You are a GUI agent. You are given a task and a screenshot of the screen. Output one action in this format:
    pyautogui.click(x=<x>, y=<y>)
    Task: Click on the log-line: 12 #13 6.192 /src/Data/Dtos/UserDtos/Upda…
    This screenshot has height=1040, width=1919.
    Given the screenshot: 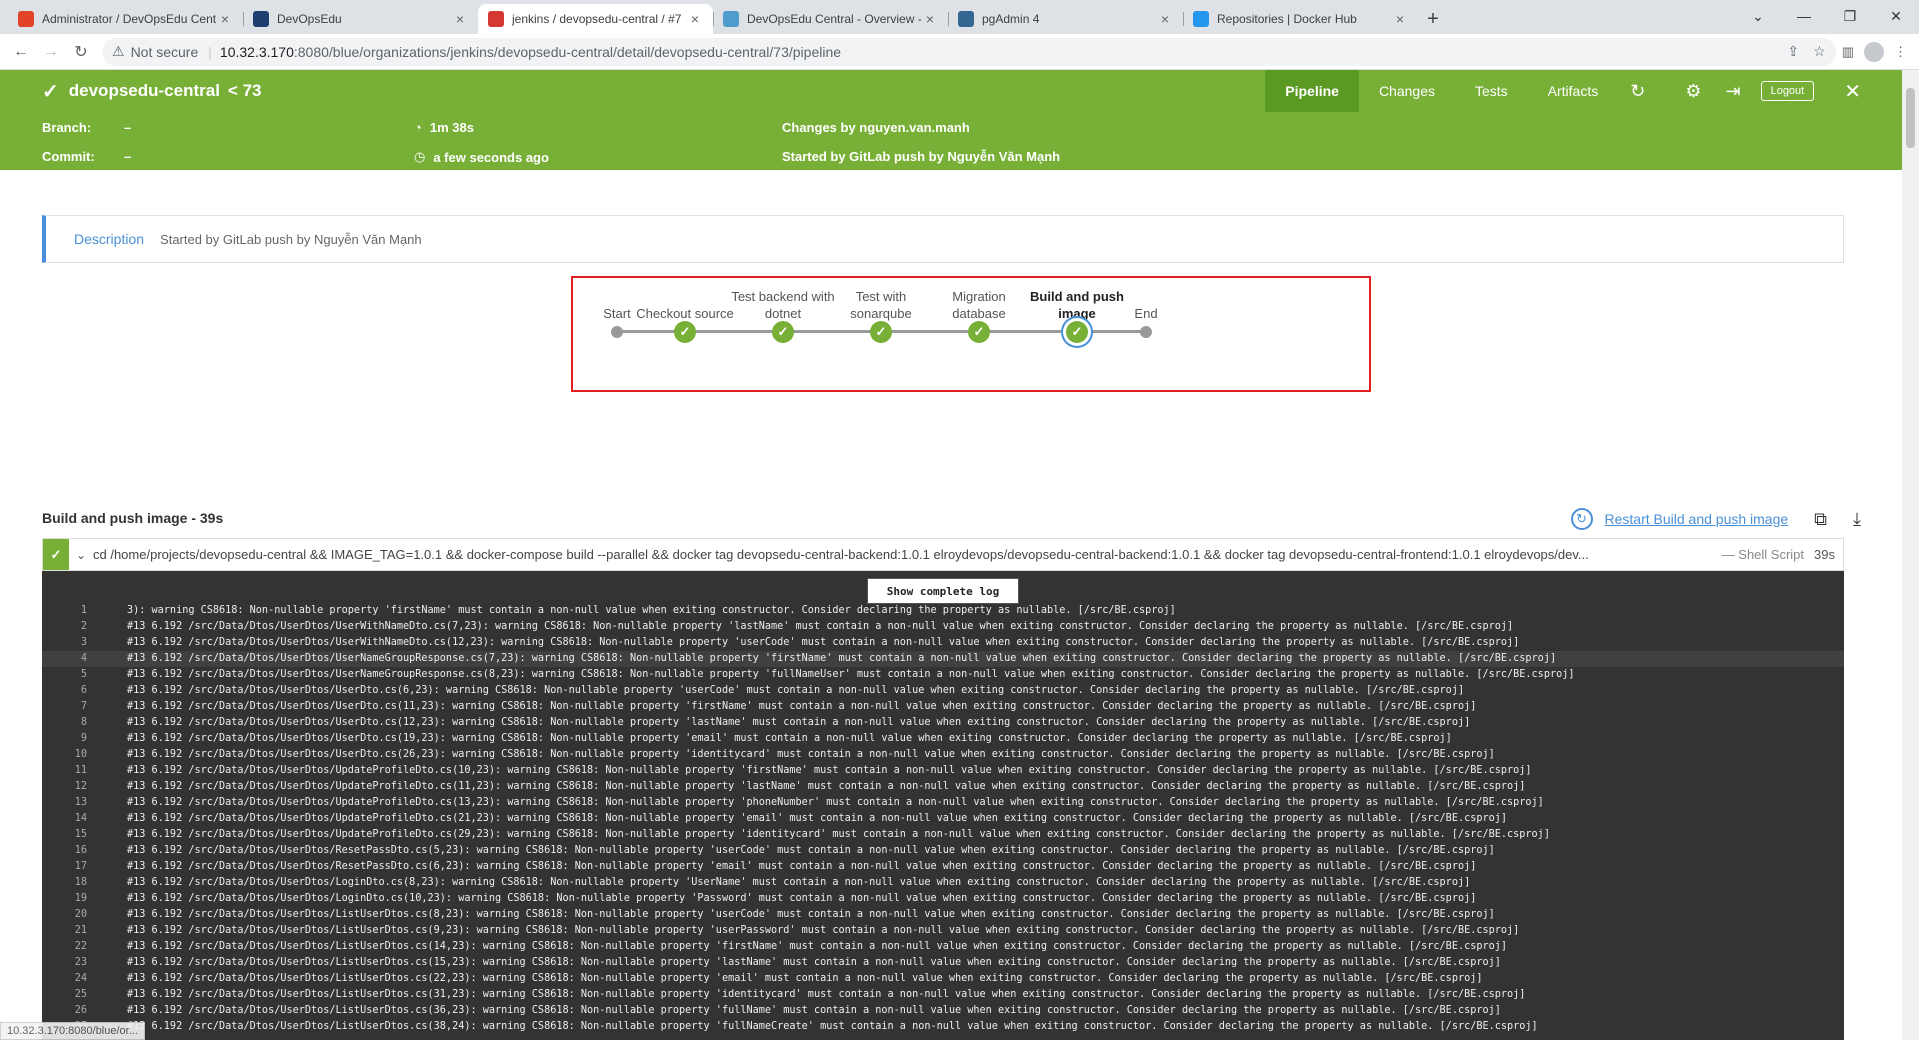 What is the action you would take?
    pyautogui.click(x=943, y=787)
    